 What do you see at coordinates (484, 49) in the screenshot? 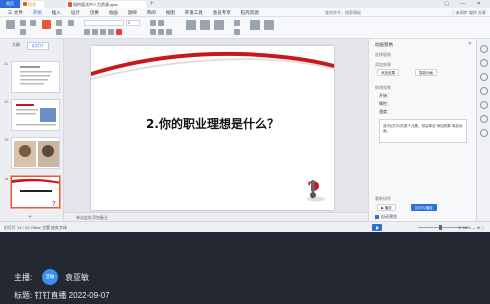
I see `cursor-icon` at bounding box center [484, 49].